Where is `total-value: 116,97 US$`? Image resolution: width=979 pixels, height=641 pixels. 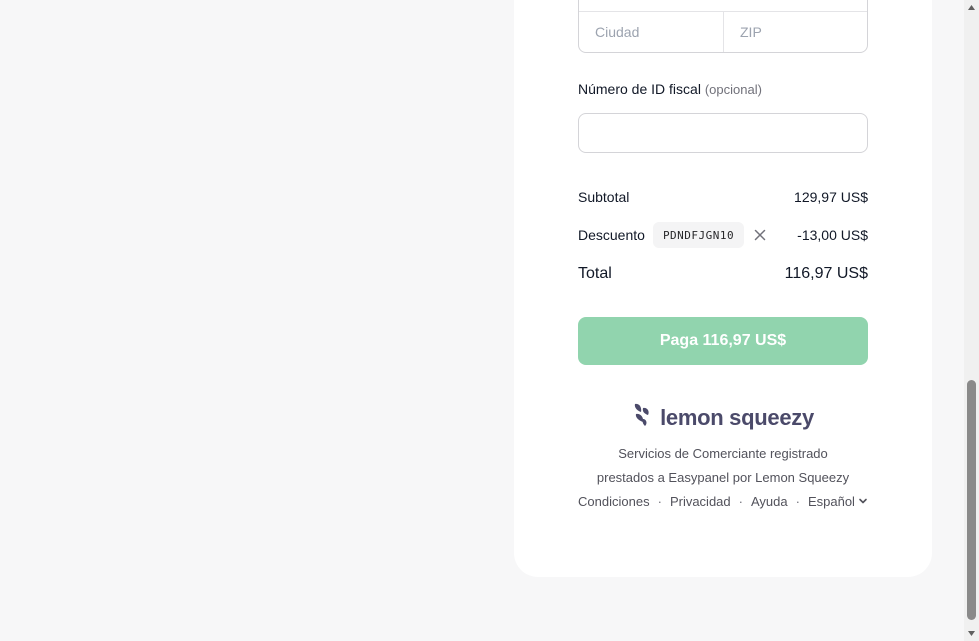
total-value: 116,97 US$ is located at coordinates (826, 273).